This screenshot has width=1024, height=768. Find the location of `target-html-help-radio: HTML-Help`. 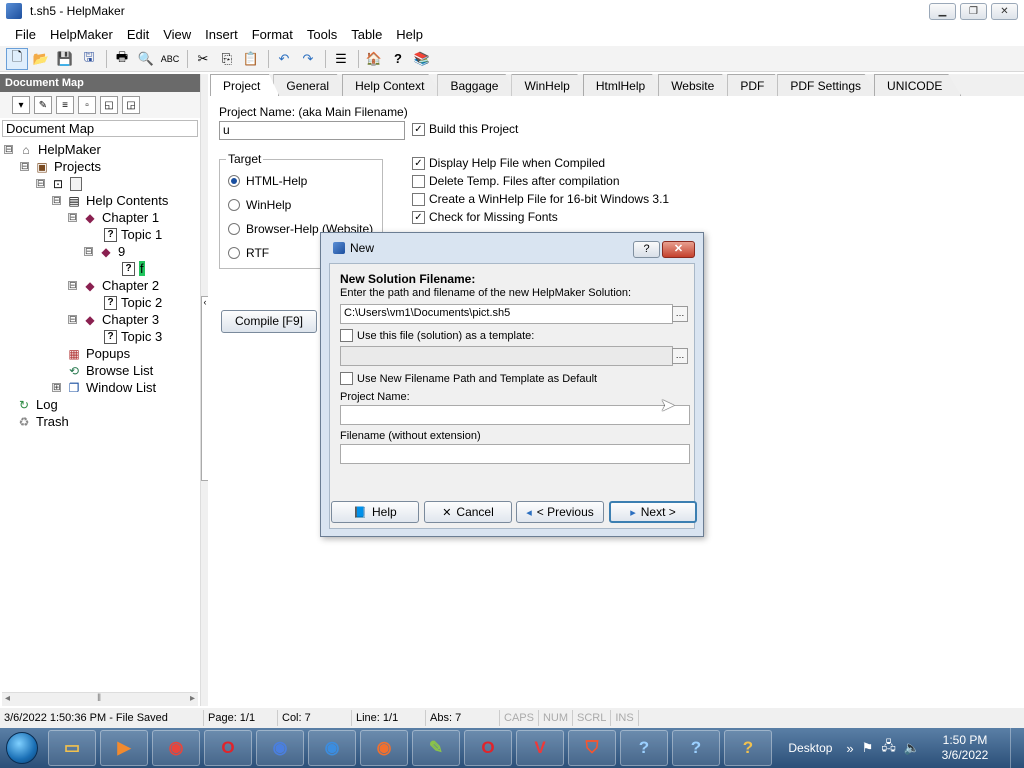

target-html-help-radio: HTML-Help is located at coordinates (267, 181).